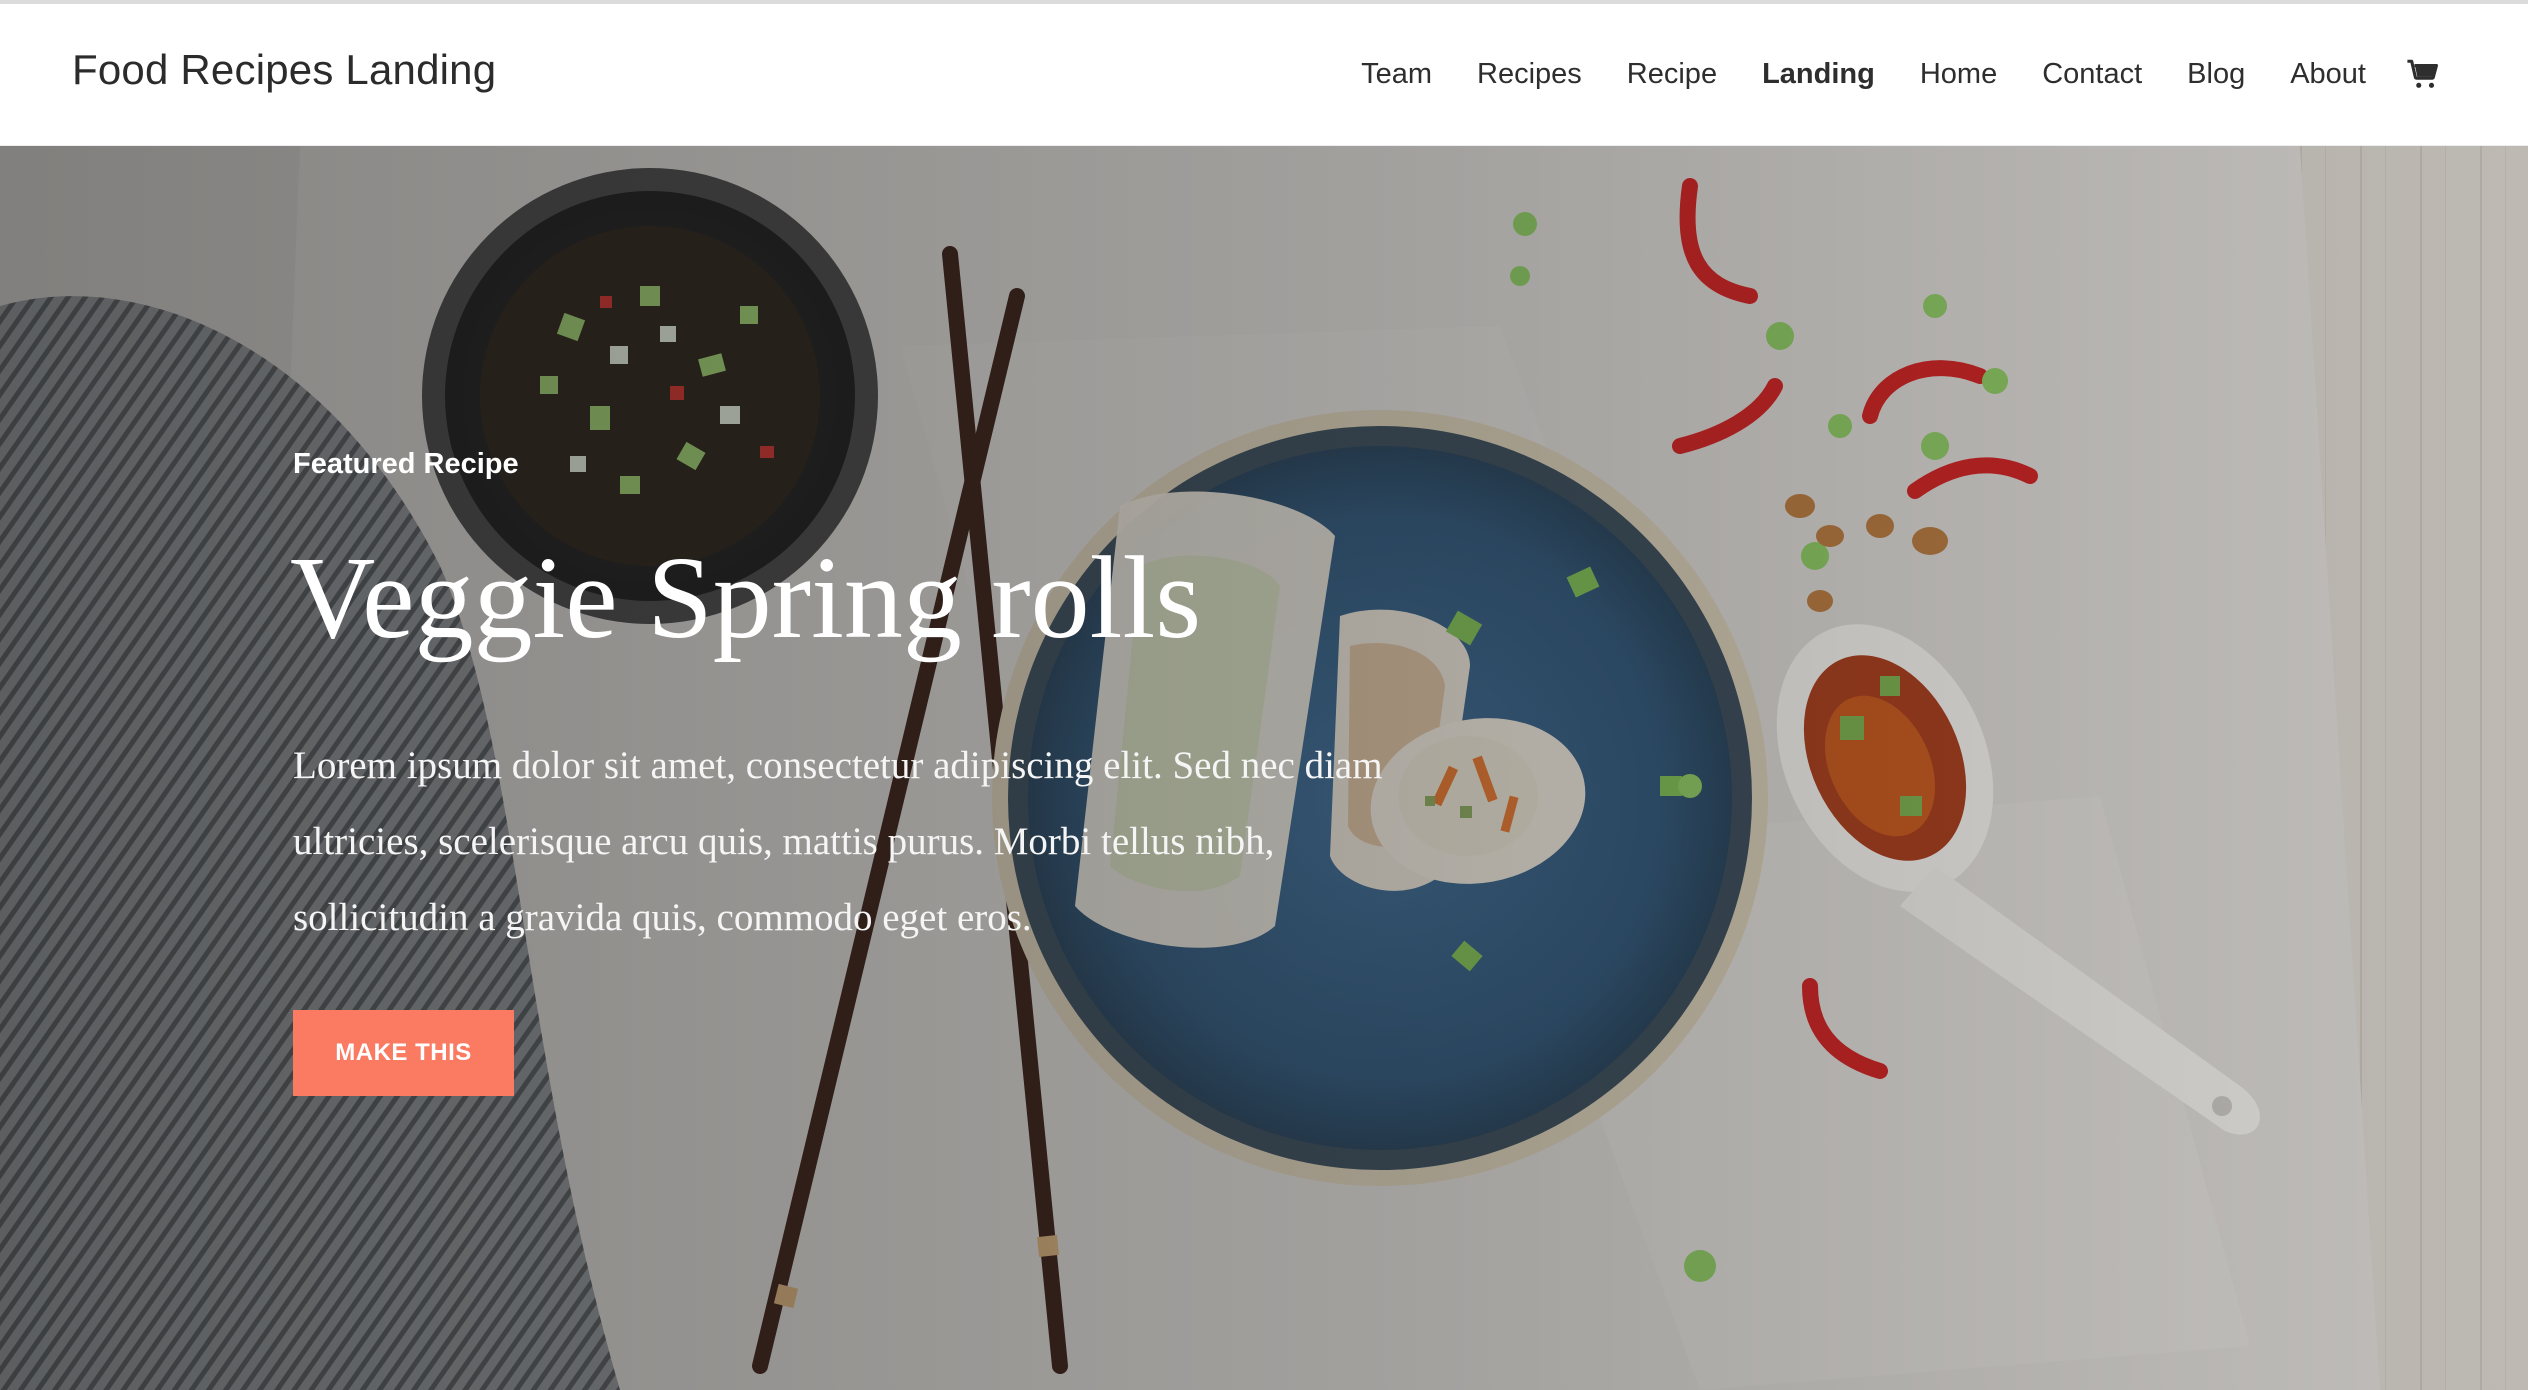  I want to click on nav-item-recipe: Recipe, so click(1672, 74).